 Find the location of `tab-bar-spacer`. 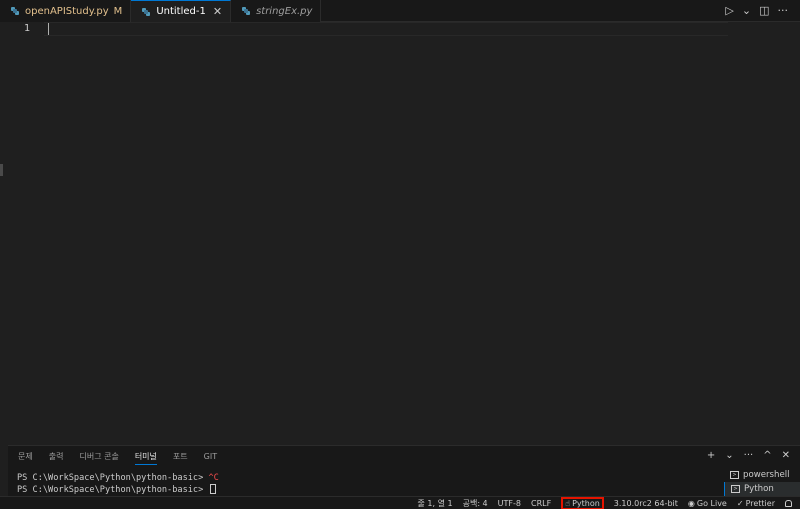

tab-bar-spacer is located at coordinates (523, 10).